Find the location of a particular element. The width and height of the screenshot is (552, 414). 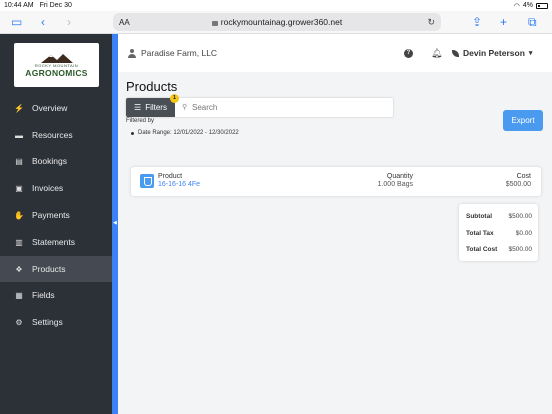

sidebar-item-resources: ▬ Resources is located at coordinates (56, 135).